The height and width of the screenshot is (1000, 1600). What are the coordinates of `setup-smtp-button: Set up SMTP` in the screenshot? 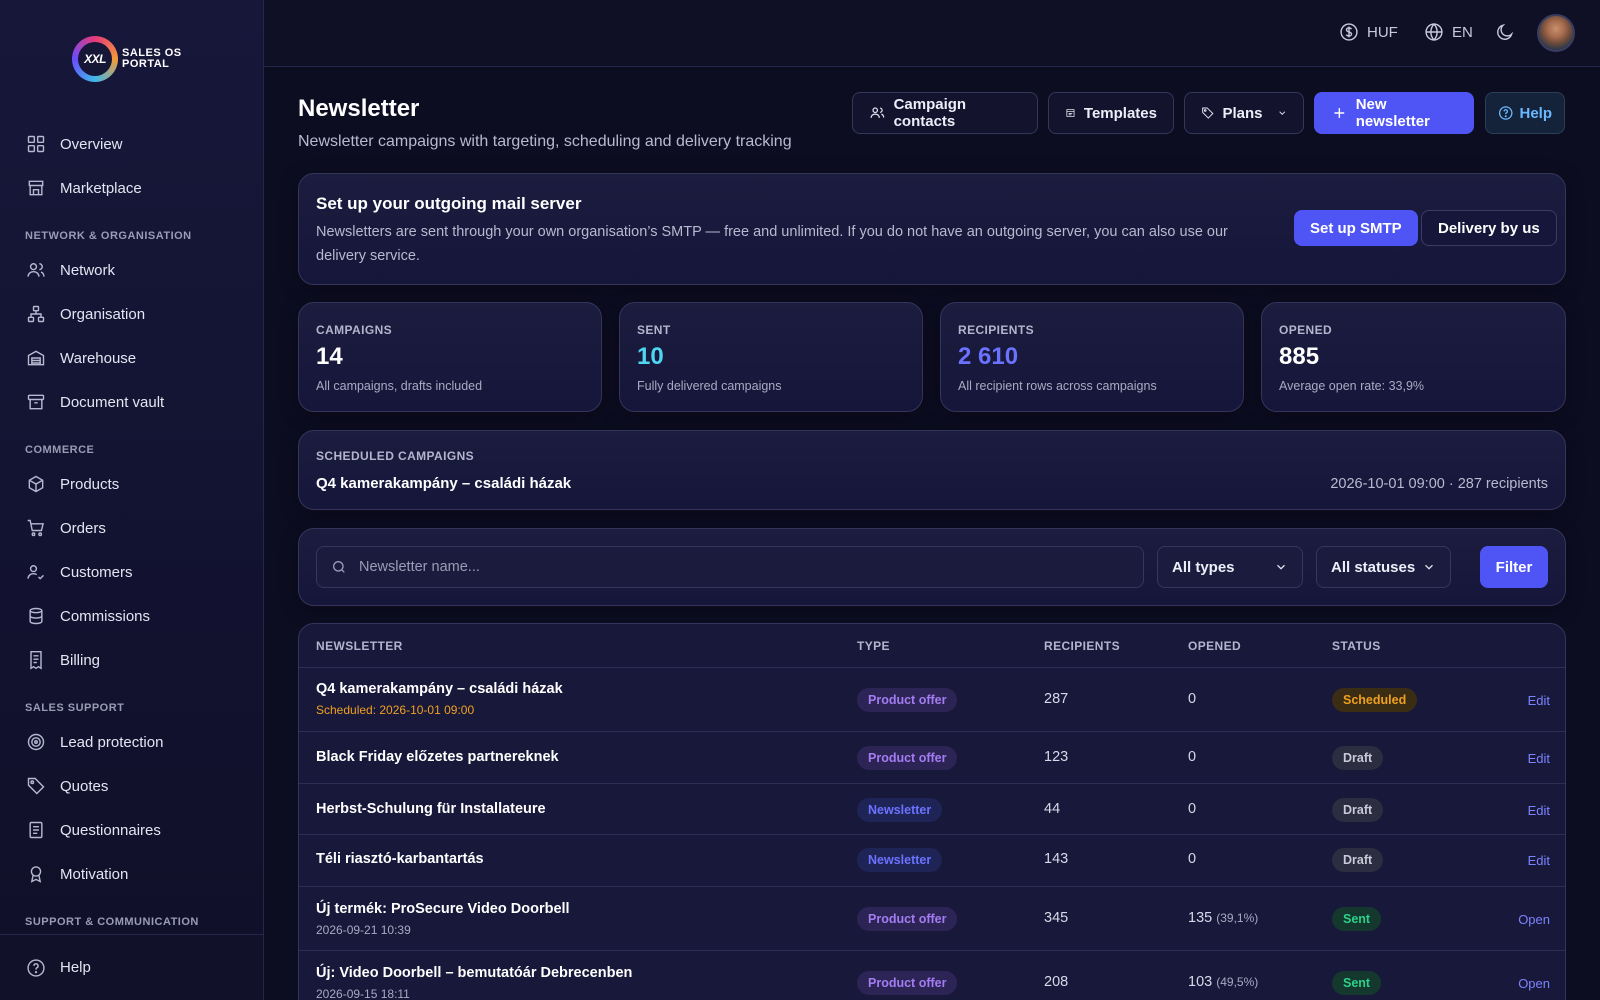 It's located at (1356, 228).